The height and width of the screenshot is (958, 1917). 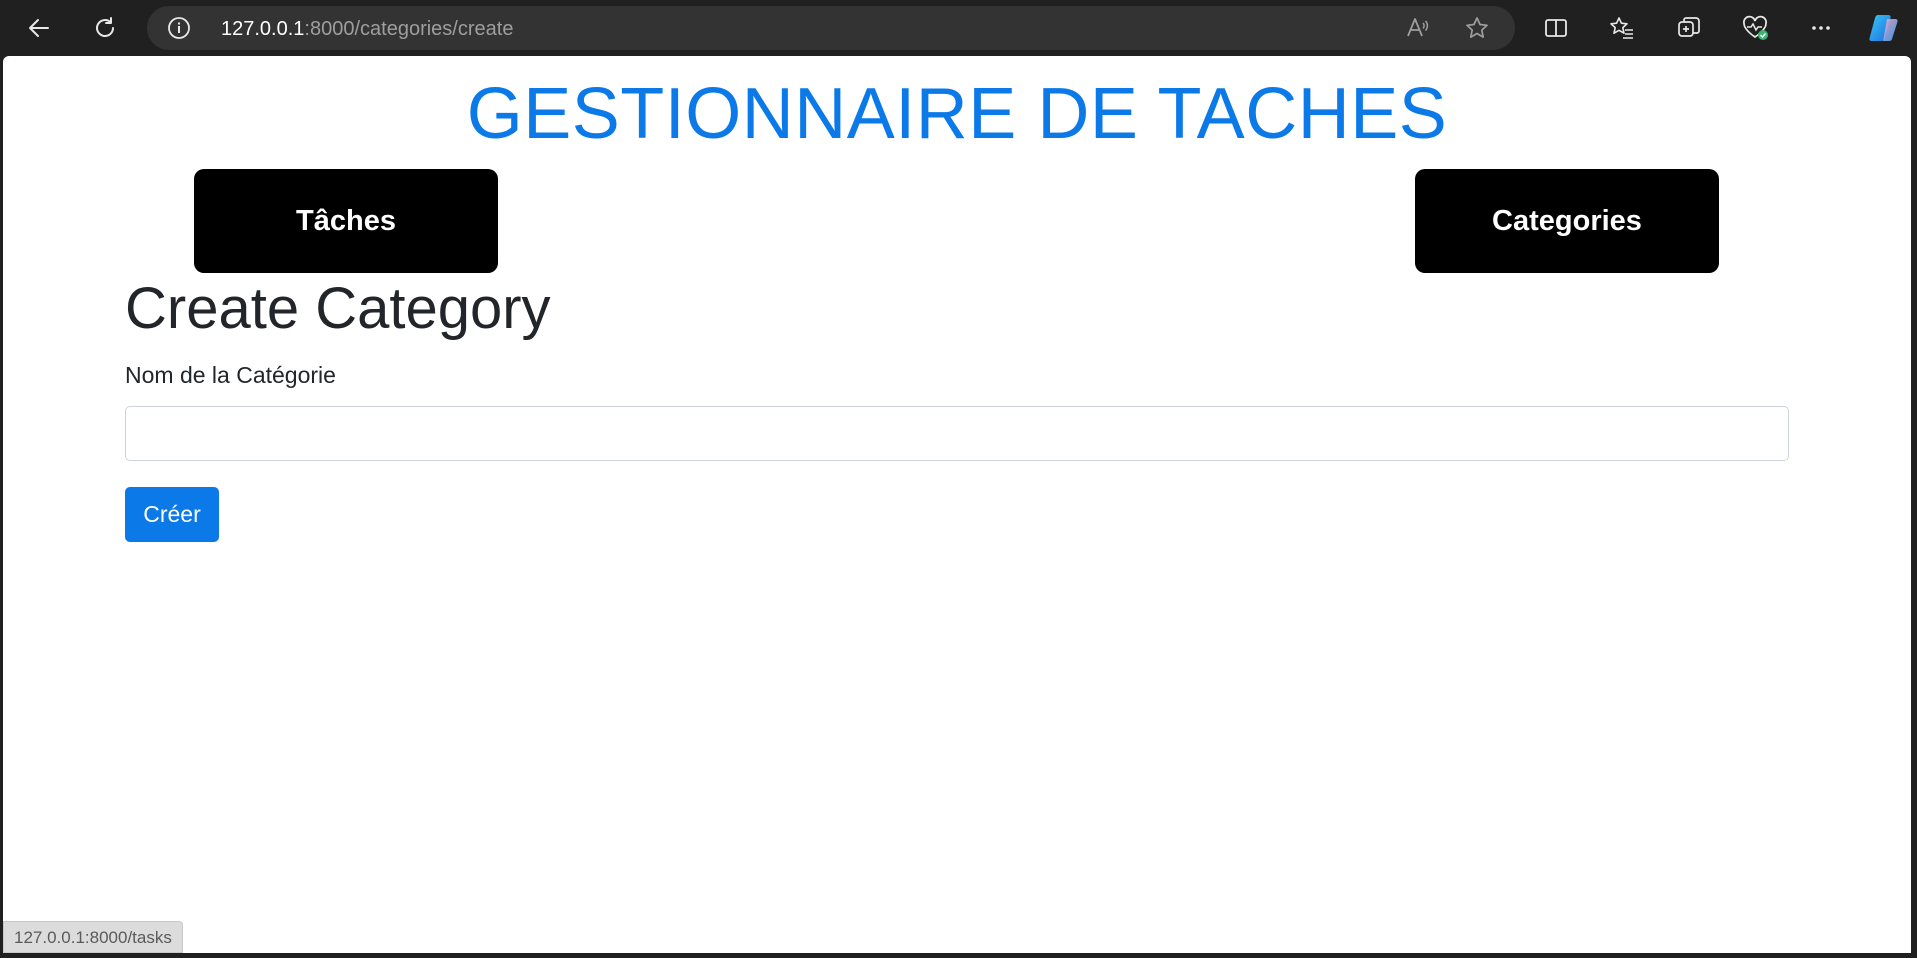 I want to click on nav-categories-button: Categories, so click(x=1567, y=221).